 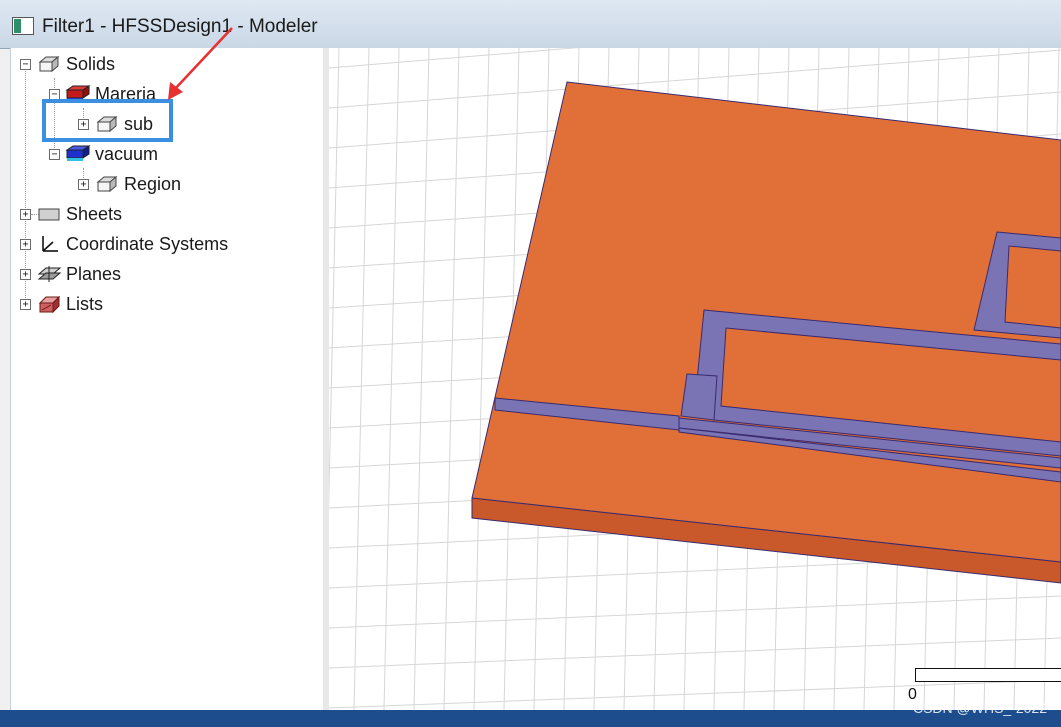 What do you see at coordinates (979, 708) in the screenshot?
I see `watermark-text: CSDN @WHS_-2022` at bounding box center [979, 708].